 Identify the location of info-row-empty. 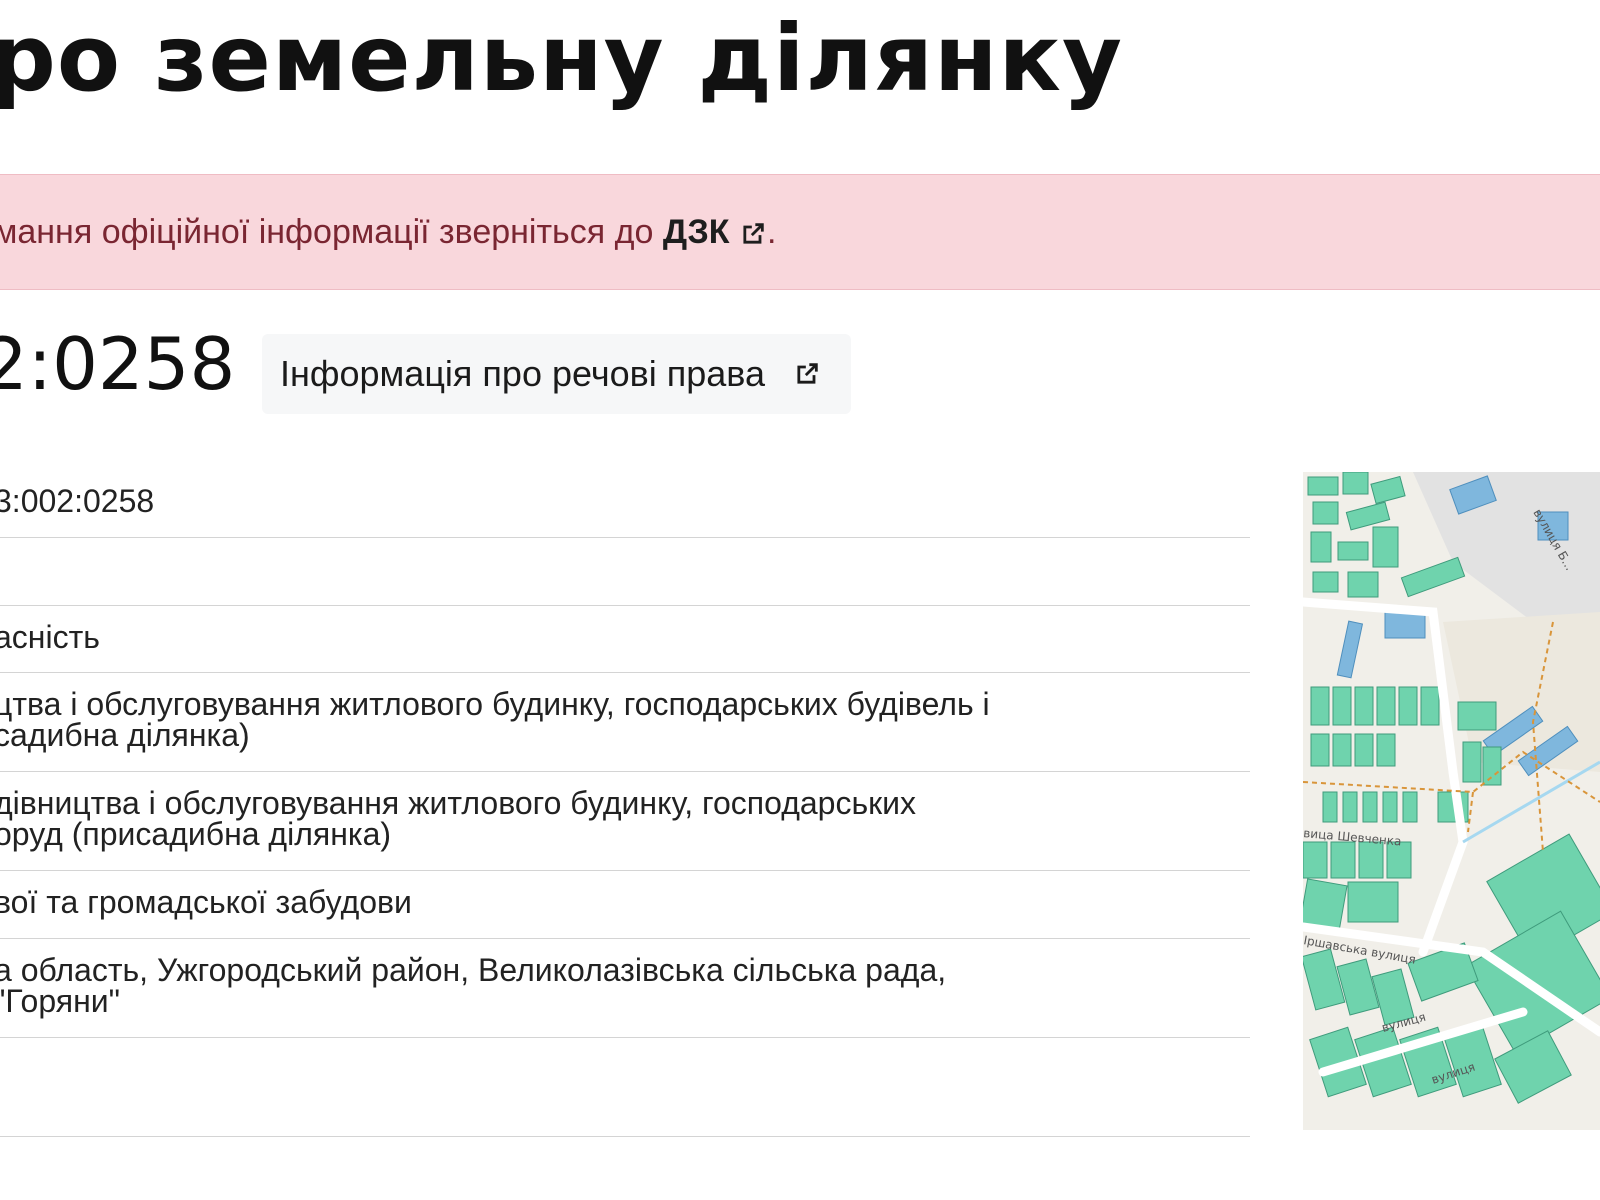
(625, 572).